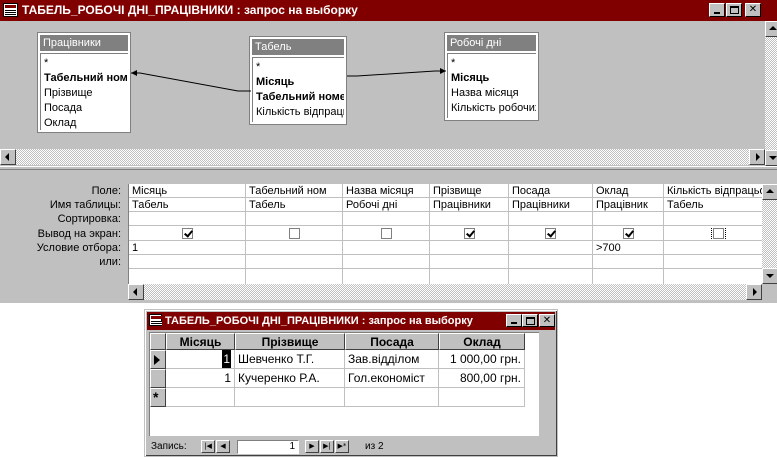  I want to click on table-cell-salary: 800,00 грн., so click(482, 378).